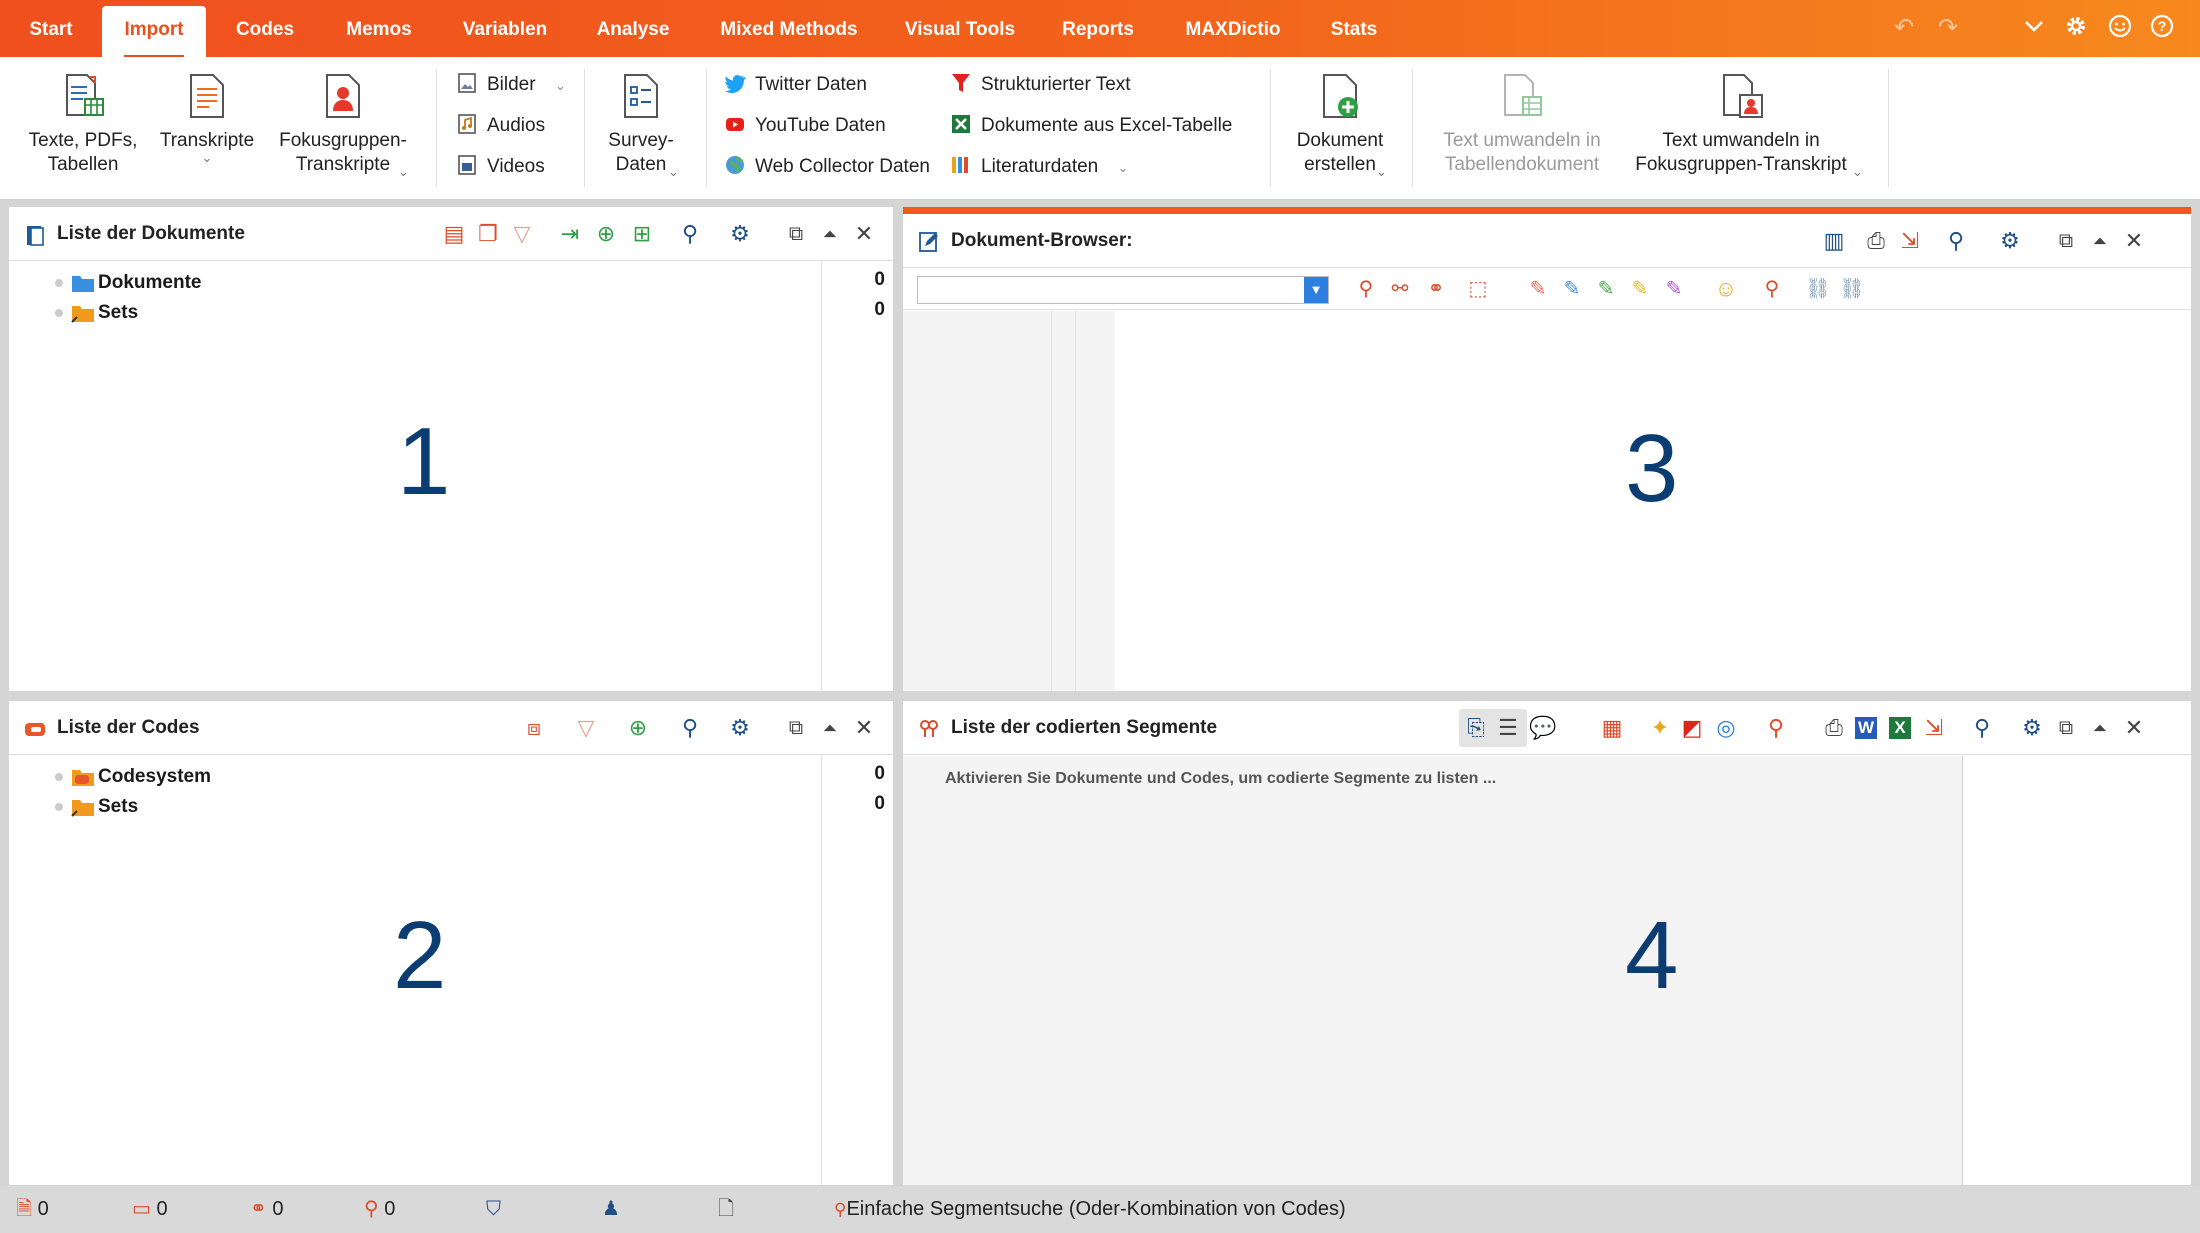 This screenshot has width=2200, height=1233. Describe the element at coordinates (1538, 289) in the screenshot. I see `highlighter-red-icon: ✎` at that location.